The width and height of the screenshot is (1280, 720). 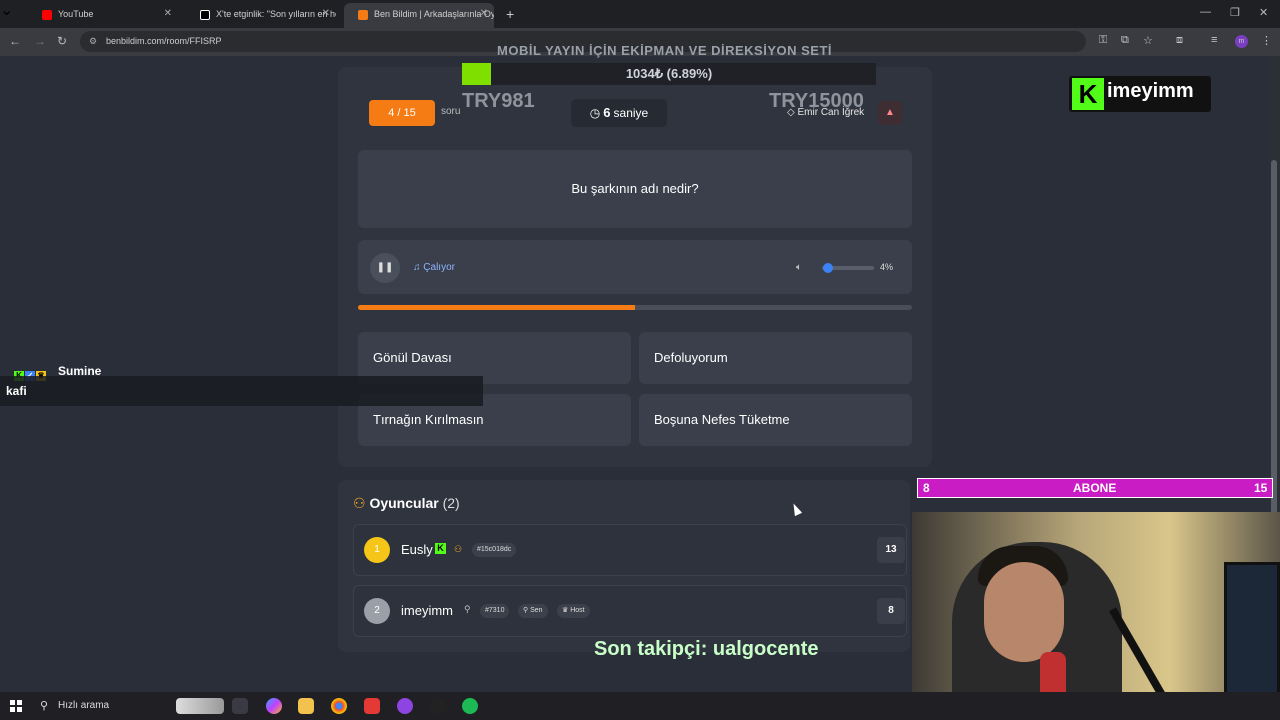 I want to click on crown-icon: ♛, so click(x=565, y=610).